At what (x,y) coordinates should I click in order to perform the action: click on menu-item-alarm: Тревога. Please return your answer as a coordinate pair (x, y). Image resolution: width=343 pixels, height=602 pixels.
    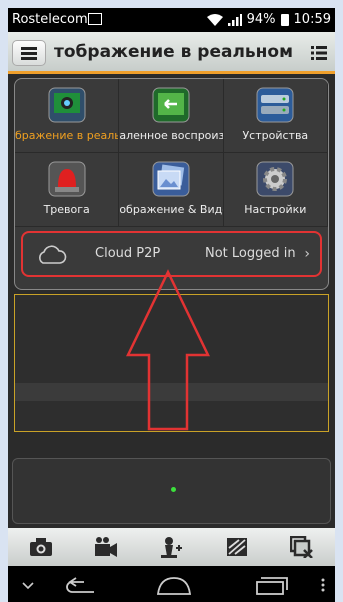
    Looking at the image, I should click on (67, 190).